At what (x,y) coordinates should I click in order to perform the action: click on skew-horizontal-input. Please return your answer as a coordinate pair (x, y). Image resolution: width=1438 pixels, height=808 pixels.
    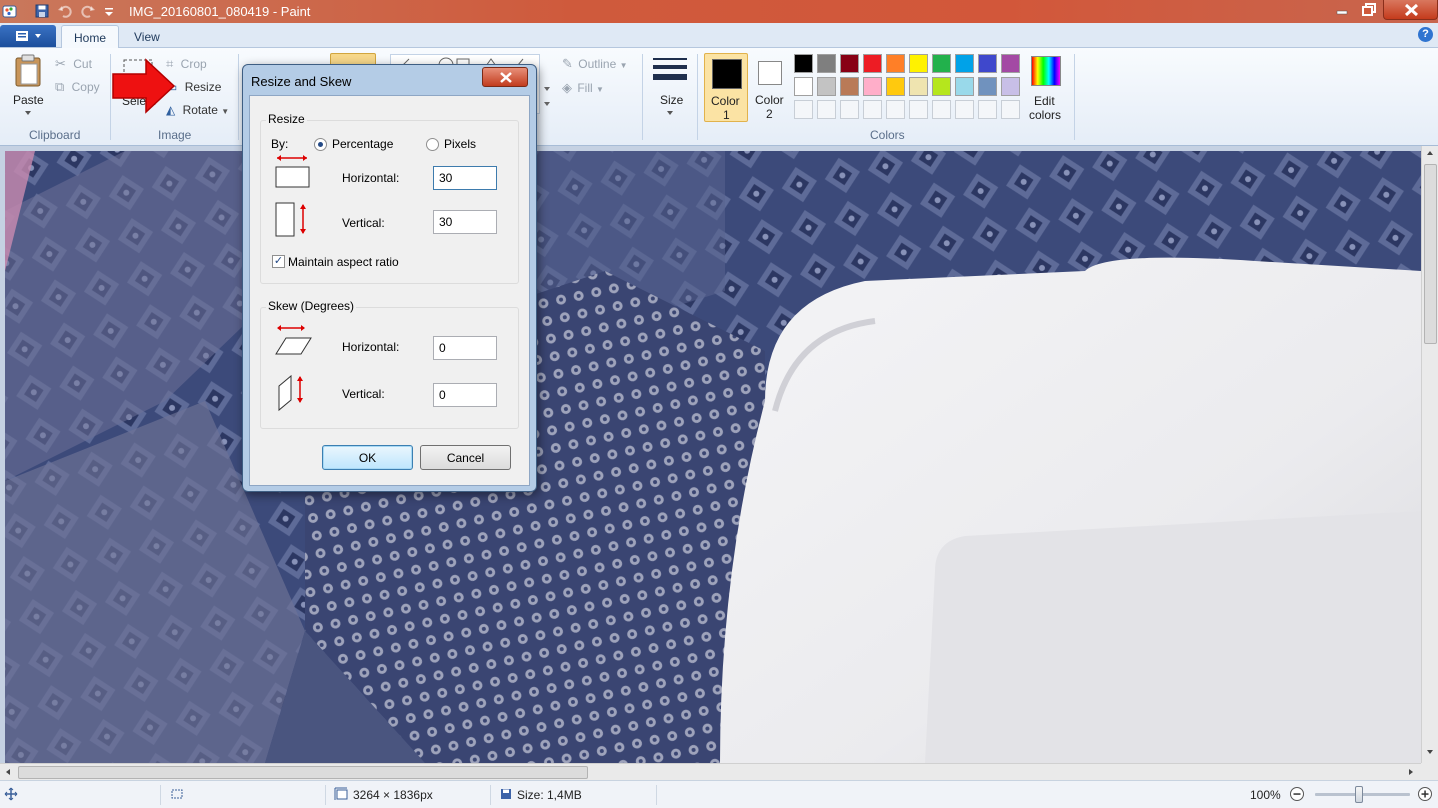
    Looking at the image, I should click on (465, 348).